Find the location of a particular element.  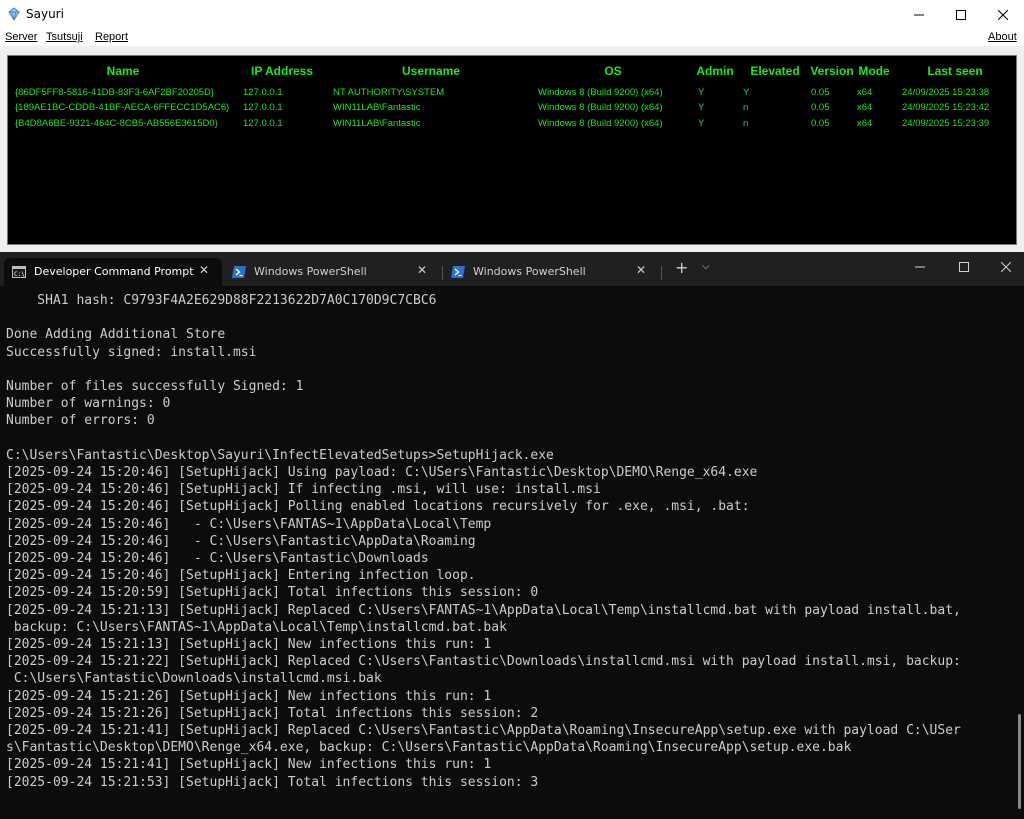

column-header-version: Version is located at coordinates (832, 71).